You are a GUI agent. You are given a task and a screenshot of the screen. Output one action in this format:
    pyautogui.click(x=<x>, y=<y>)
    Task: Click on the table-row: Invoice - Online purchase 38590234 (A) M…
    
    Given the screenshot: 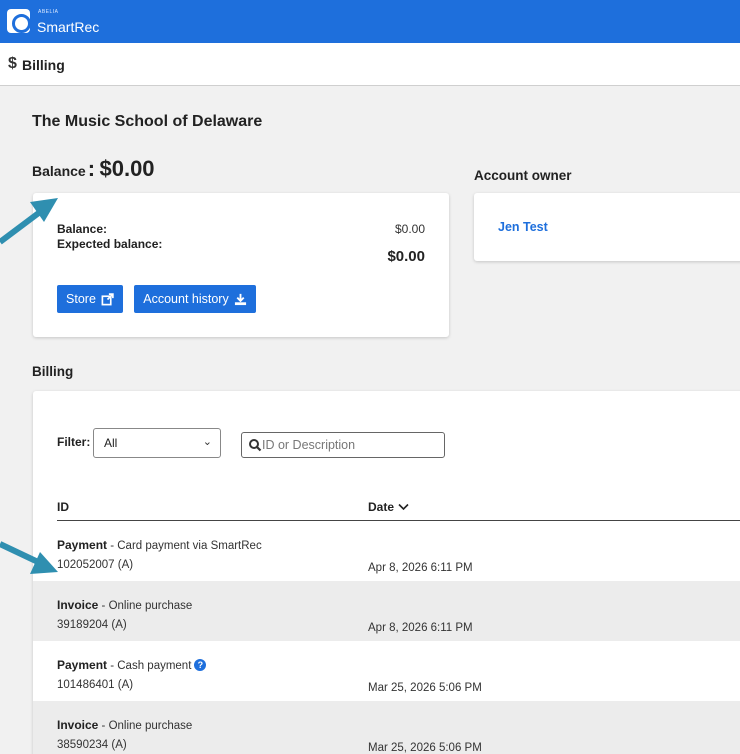 What is the action you would take?
    pyautogui.click(x=386, y=727)
    